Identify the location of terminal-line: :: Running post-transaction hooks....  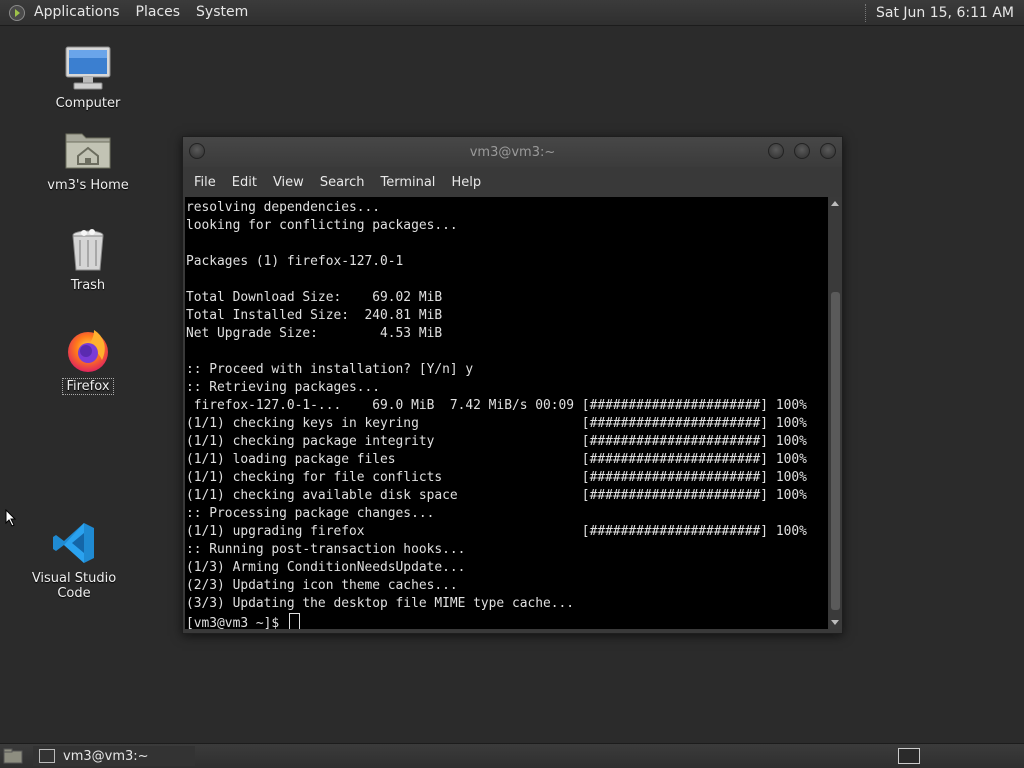
(326, 549).